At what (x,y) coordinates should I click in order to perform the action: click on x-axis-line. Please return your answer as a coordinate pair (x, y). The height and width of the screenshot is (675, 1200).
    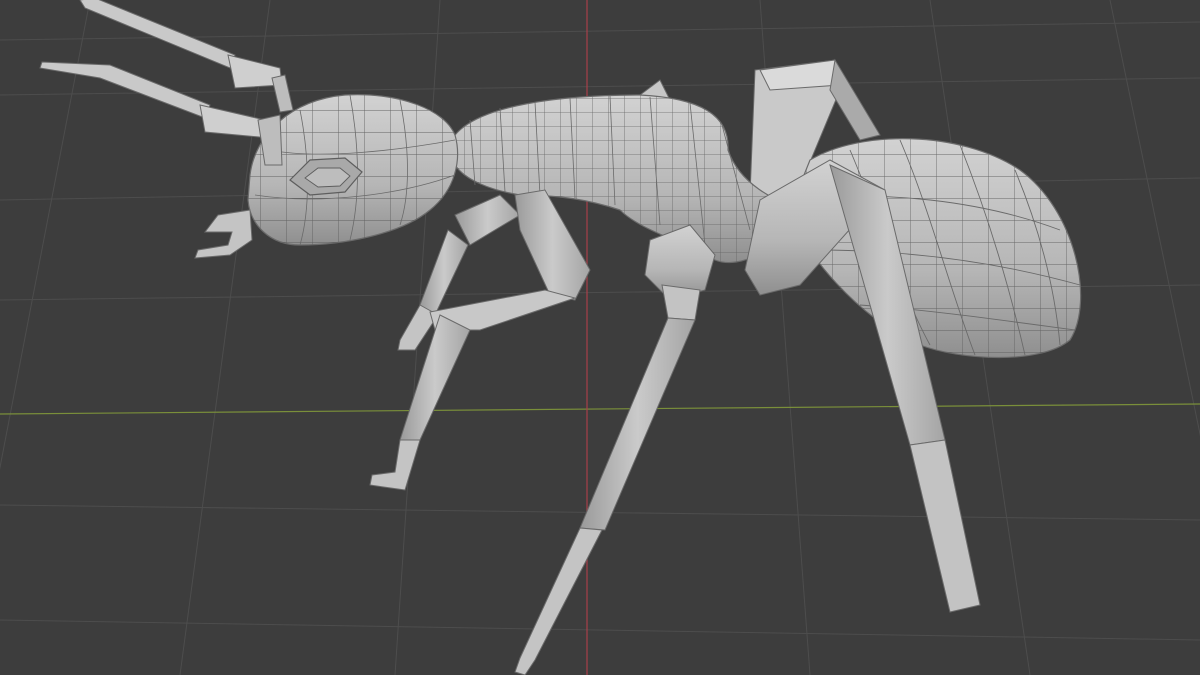
    Looking at the image, I should click on (600, 409).